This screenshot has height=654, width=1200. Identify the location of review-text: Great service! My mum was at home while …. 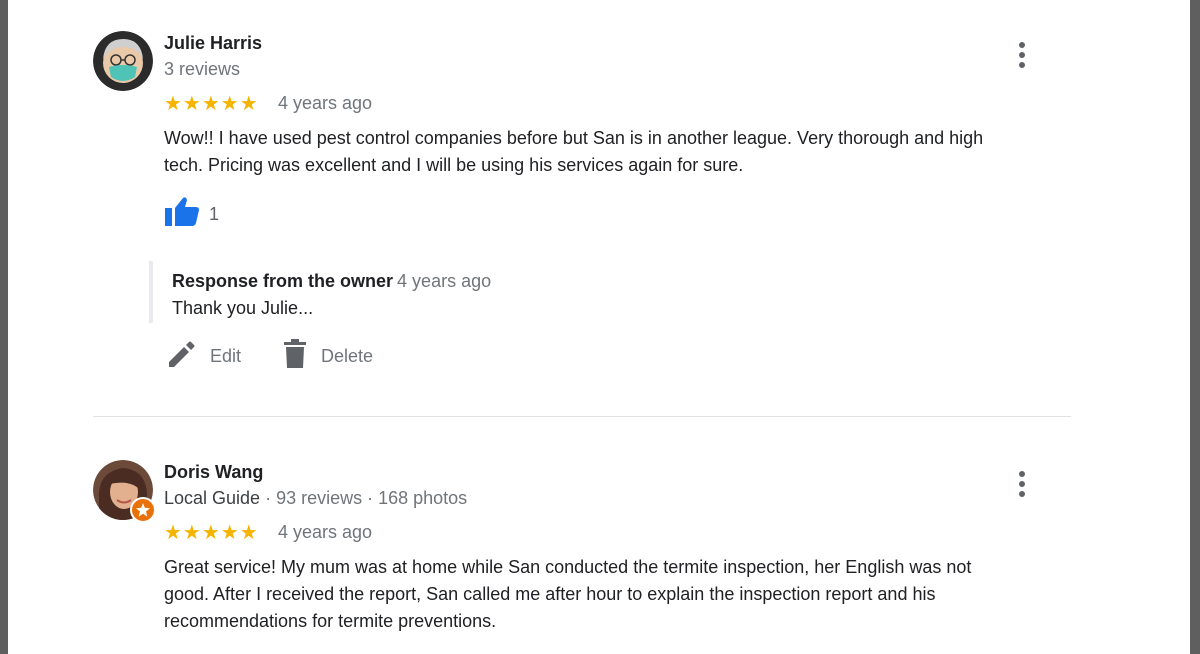
(619, 594).